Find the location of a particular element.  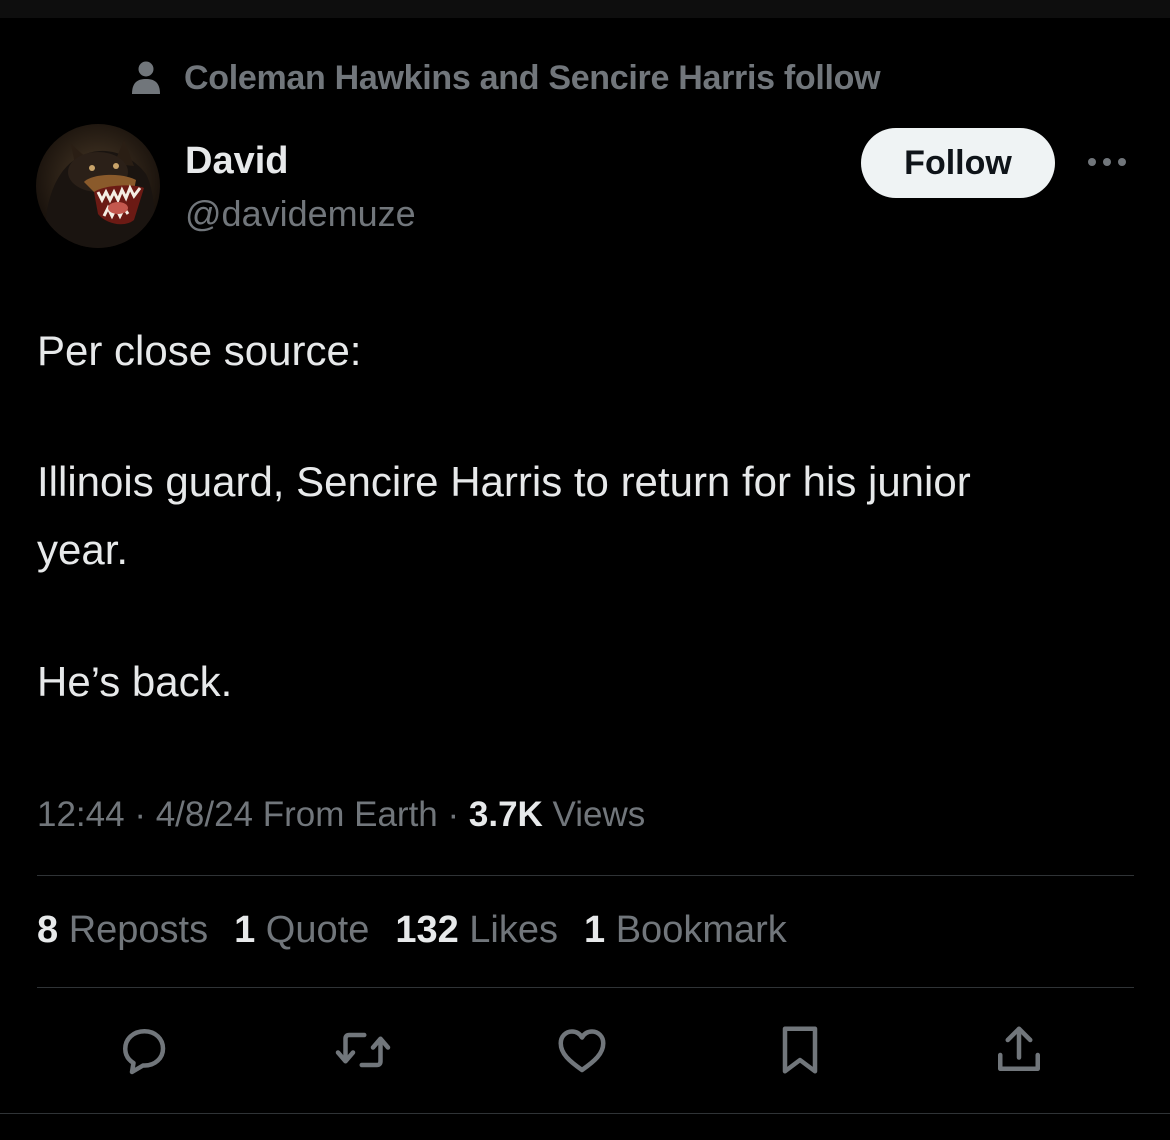

quote-count: 1 is located at coordinates (245, 930).